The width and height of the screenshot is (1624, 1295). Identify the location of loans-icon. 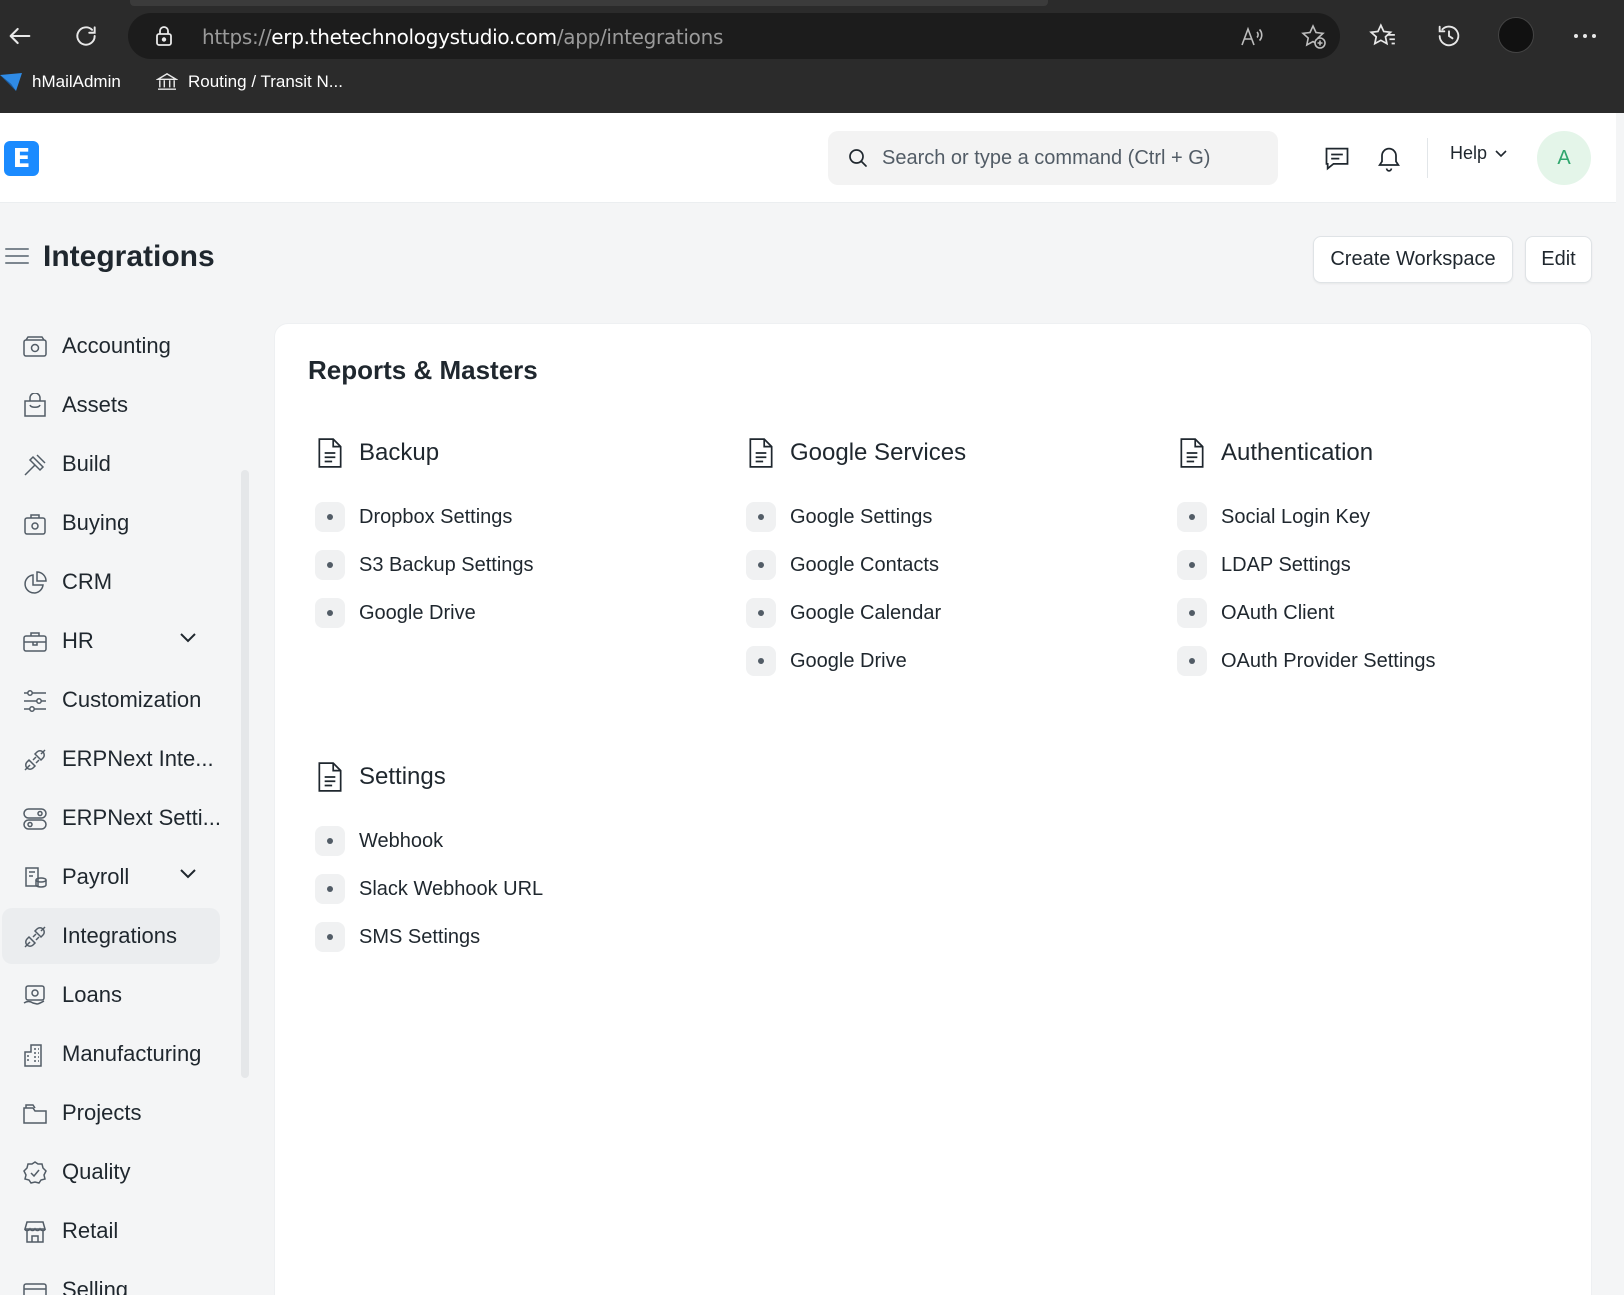
(34, 995).